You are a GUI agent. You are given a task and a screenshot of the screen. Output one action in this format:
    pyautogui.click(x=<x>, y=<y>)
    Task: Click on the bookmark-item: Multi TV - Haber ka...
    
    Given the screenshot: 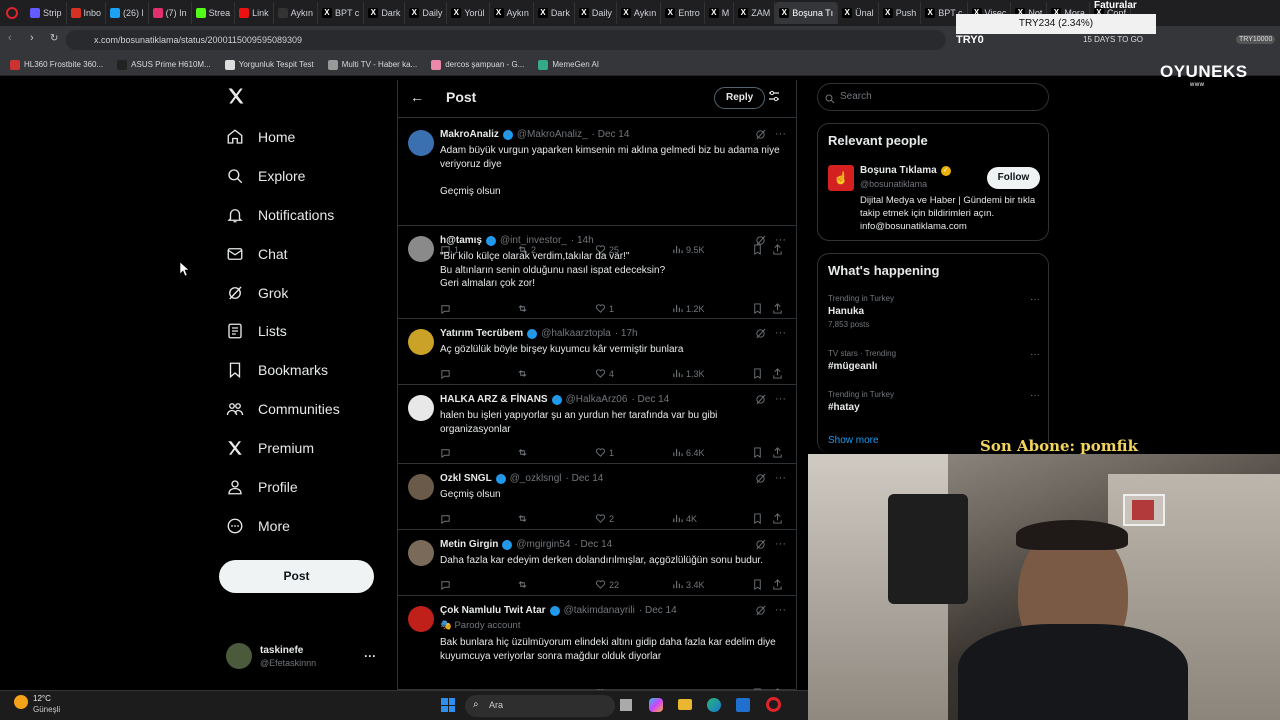 What is the action you would take?
    pyautogui.click(x=372, y=64)
    